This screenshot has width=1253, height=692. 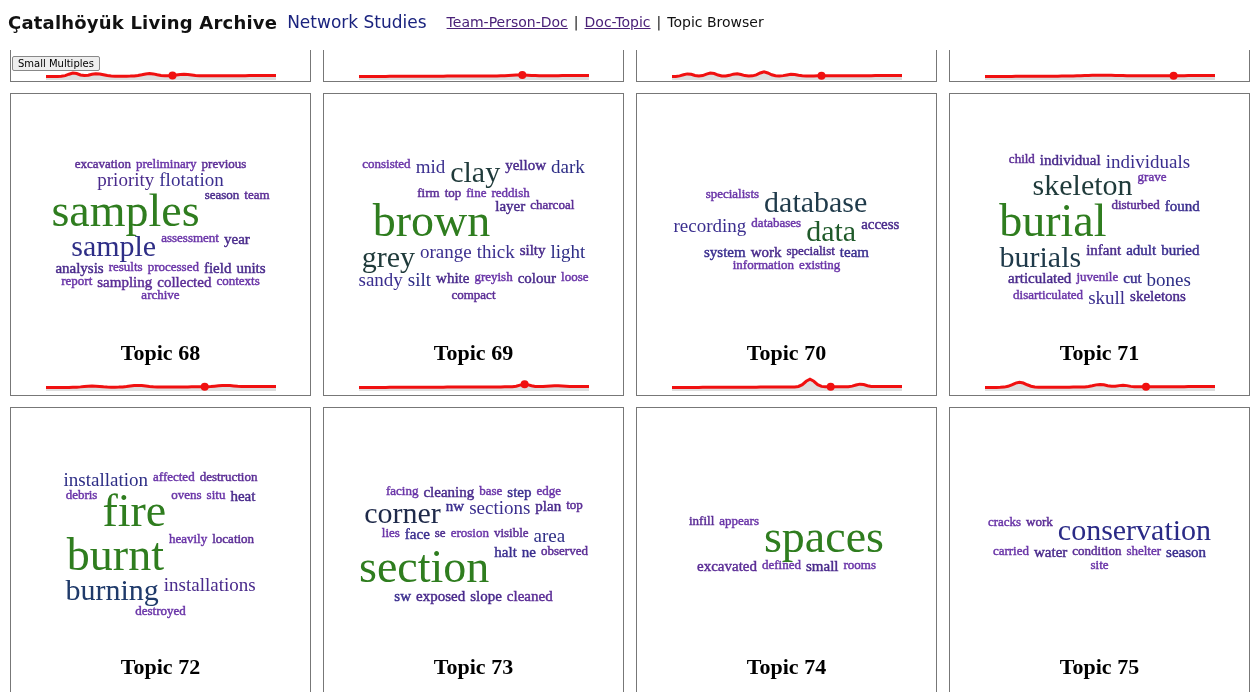 I want to click on cloud-word: mid, so click(x=430, y=169).